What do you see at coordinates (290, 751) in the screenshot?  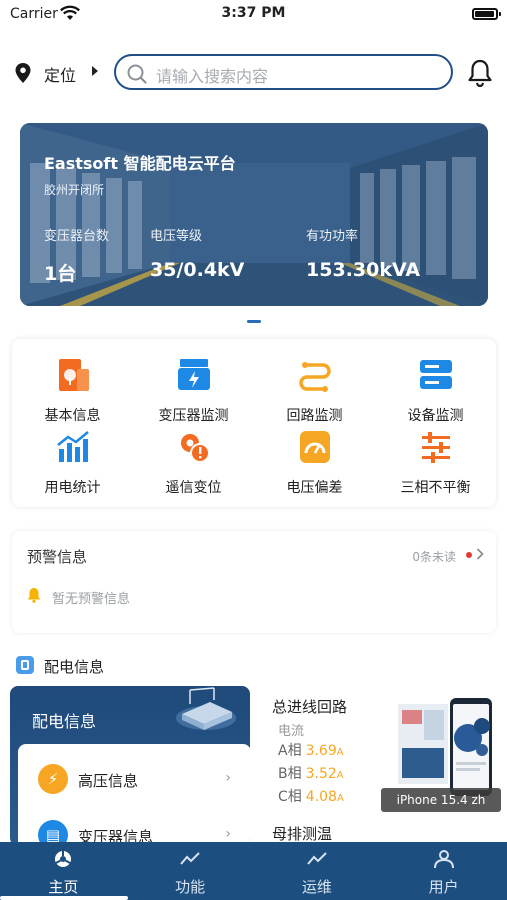 I see `phase-name: A相` at bounding box center [290, 751].